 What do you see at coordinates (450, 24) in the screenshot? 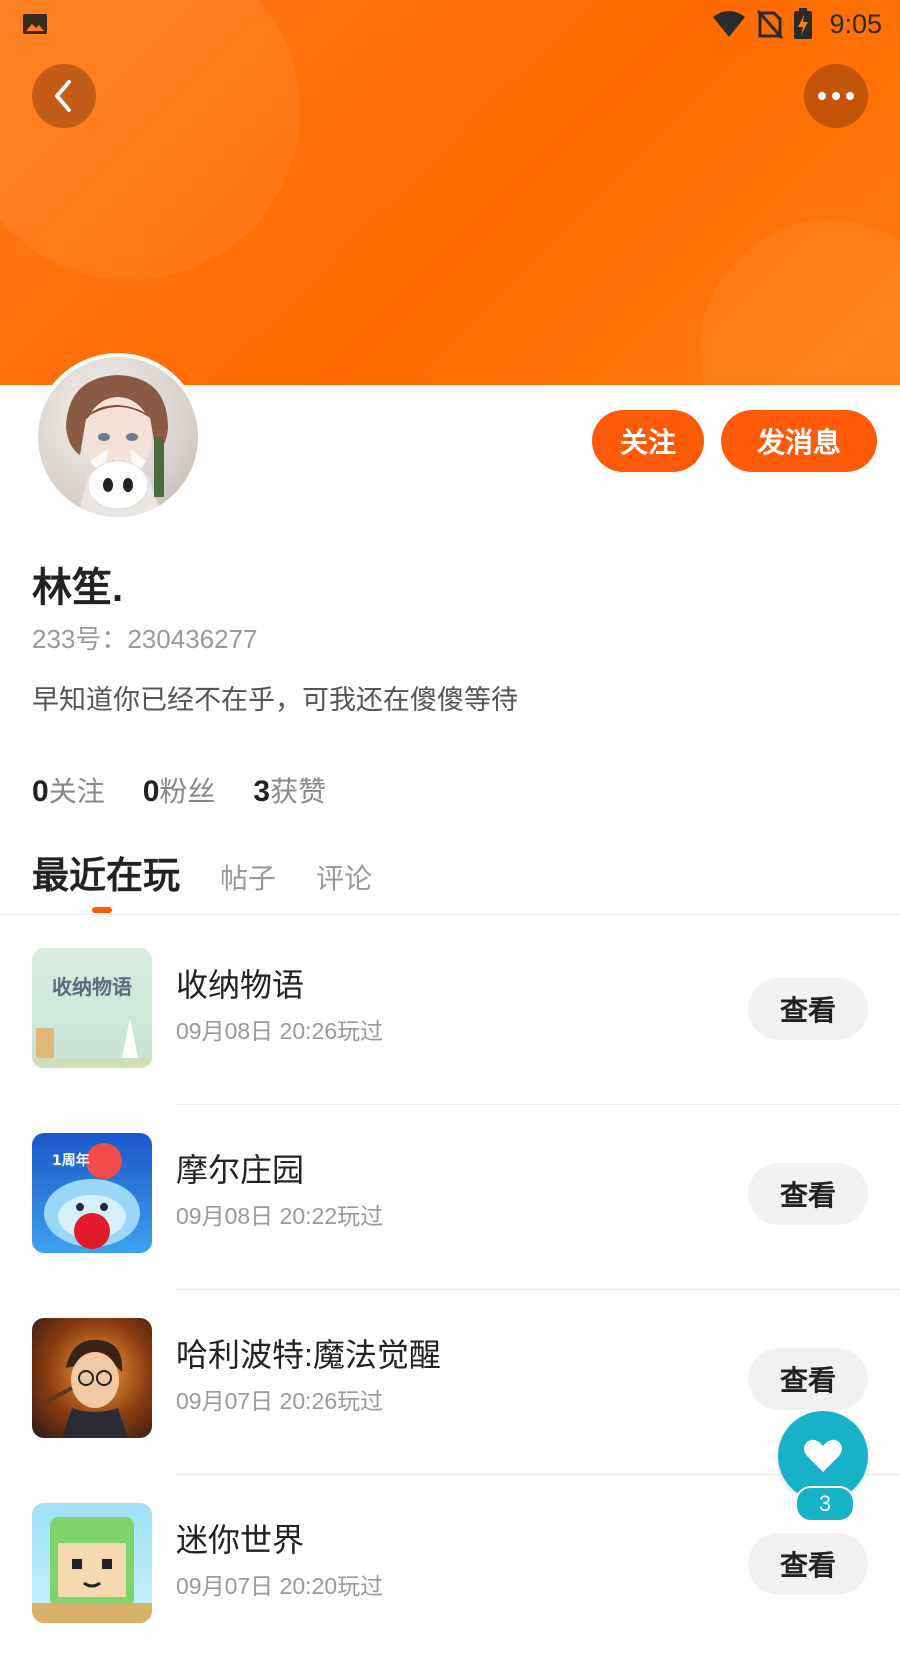
I see `status-bar: 9:05` at bounding box center [450, 24].